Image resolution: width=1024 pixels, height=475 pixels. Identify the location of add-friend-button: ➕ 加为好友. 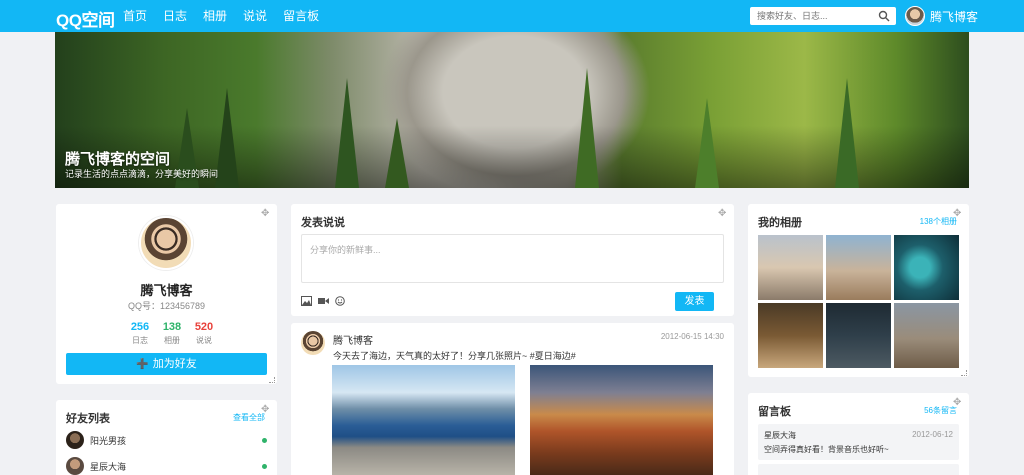
(166, 364).